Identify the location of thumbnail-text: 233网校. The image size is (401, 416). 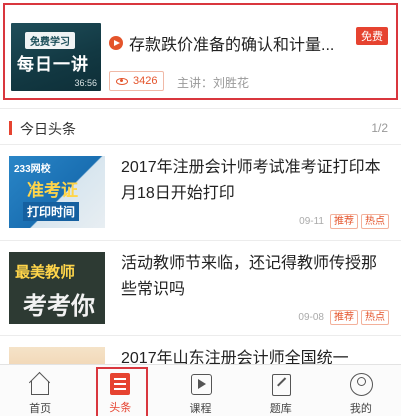
(32, 169).